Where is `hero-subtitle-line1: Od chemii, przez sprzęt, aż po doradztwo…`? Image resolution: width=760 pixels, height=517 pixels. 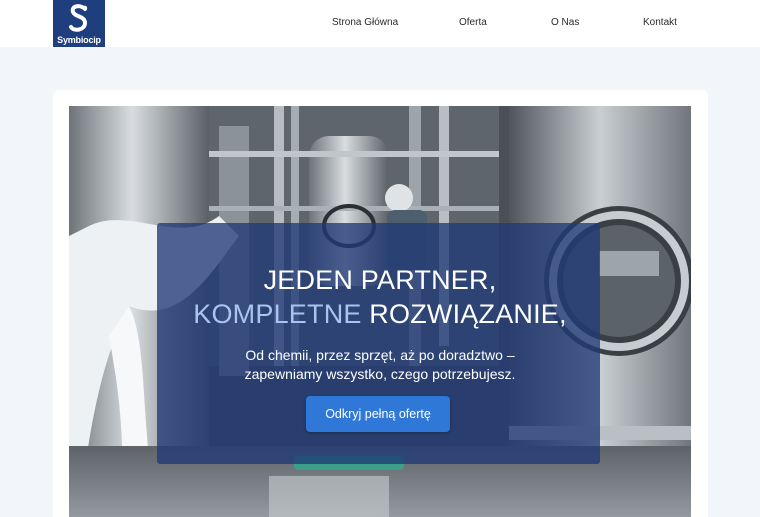
hero-subtitle-line1: Od chemii, przez sprzęt, aż po doradztwo… is located at coordinates (380, 355).